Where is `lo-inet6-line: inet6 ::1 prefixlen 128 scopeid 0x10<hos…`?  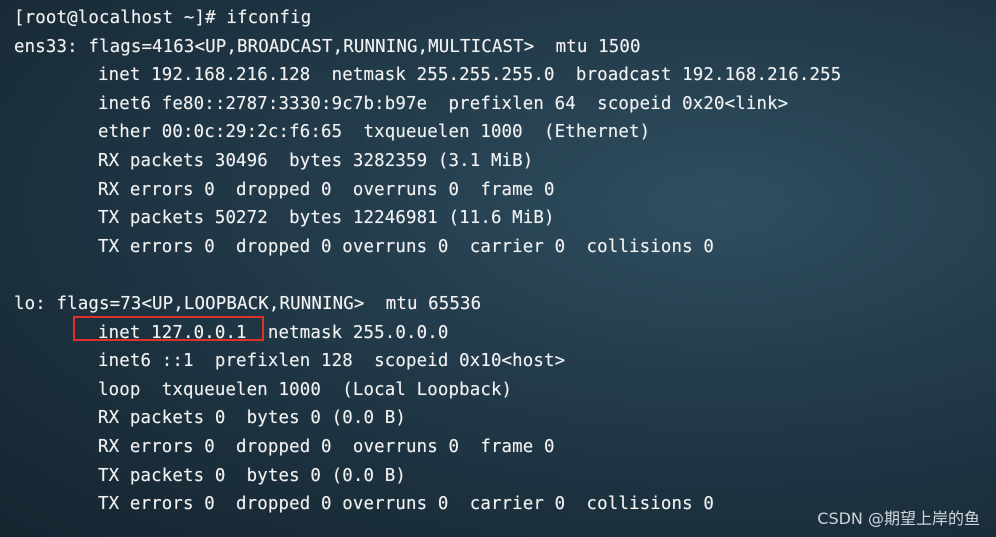
lo-inet6-line: inet6 ::1 prefixlen 128 scopeid 0x10<hos… is located at coordinates (332, 361).